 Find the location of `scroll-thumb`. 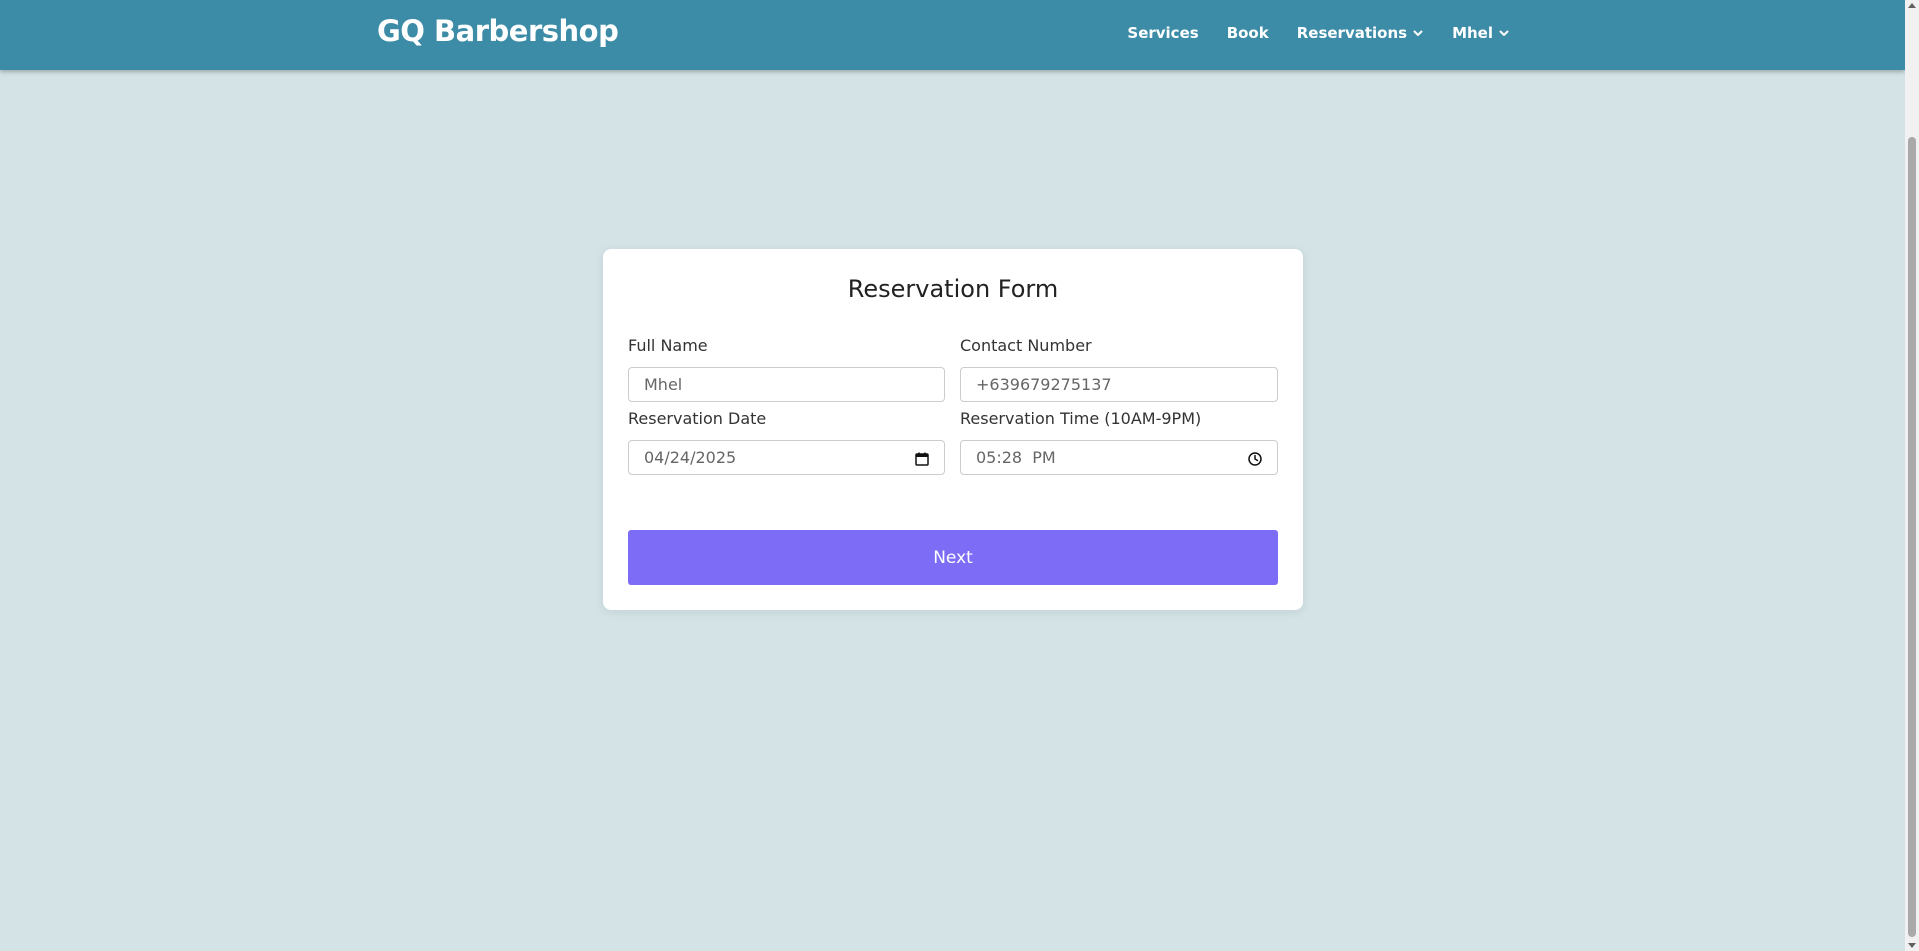

scroll-thumb is located at coordinates (1912, 537).